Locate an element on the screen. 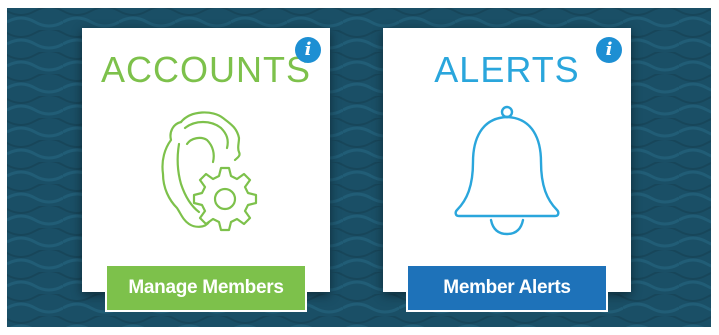 This screenshot has width=719, height=335. member-alerts-button: Member Alerts is located at coordinates (507, 288).